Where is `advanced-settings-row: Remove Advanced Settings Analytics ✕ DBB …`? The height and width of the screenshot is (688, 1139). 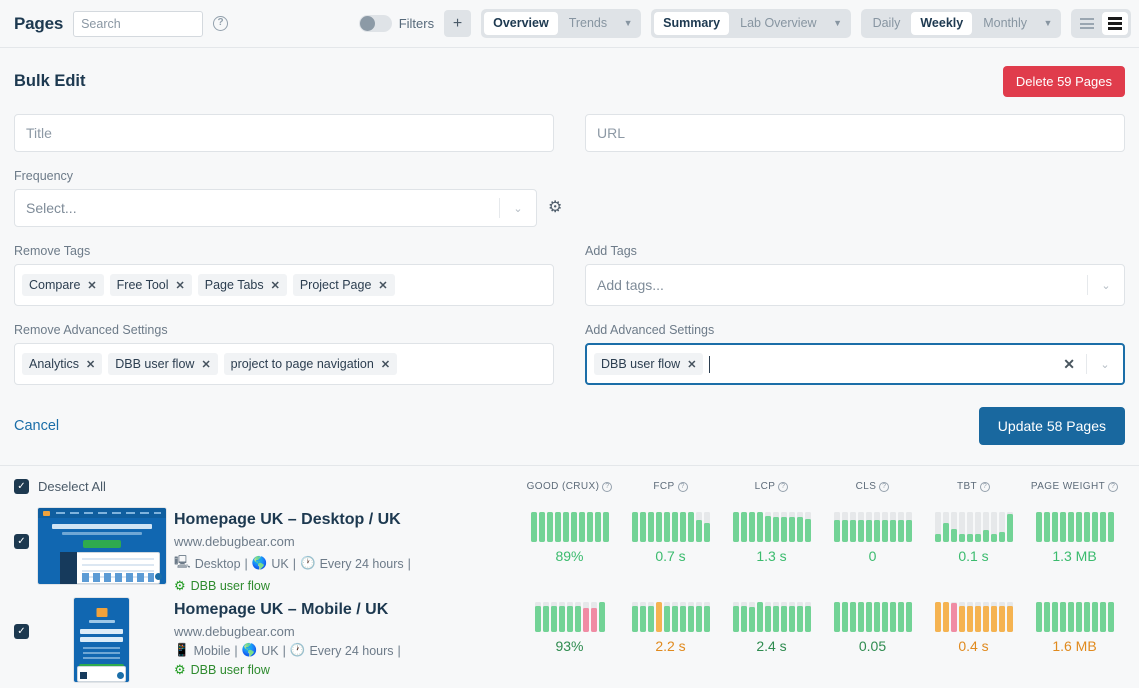
advanced-settings-row: Remove Advanced Settings Analytics ✕ DBB … is located at coordinates (569, 354).